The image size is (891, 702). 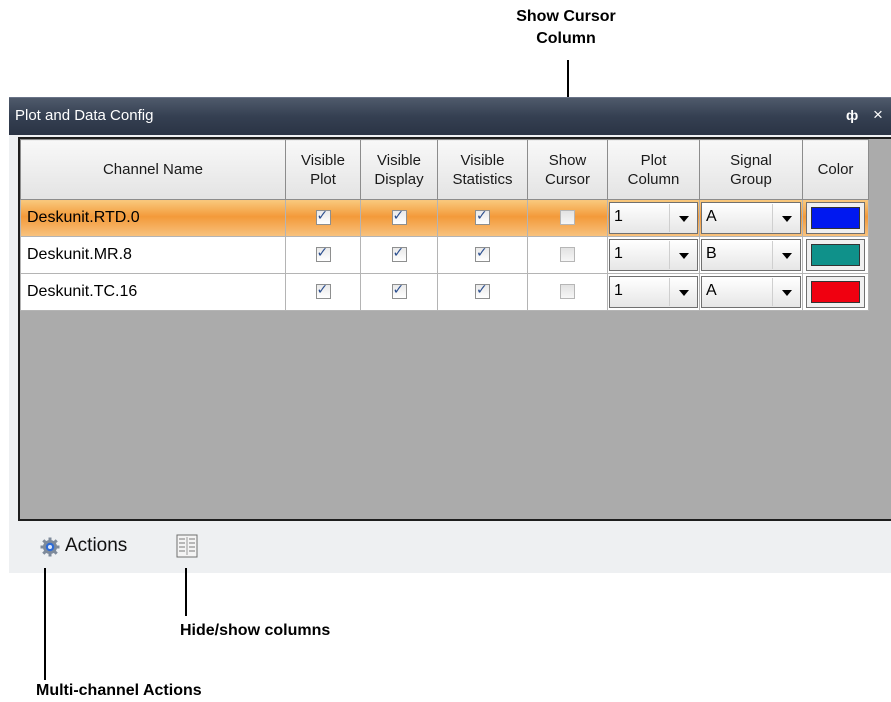 I want to click on callout-hide-show-columns: Hide/show columns, so click(x=255, y=630).